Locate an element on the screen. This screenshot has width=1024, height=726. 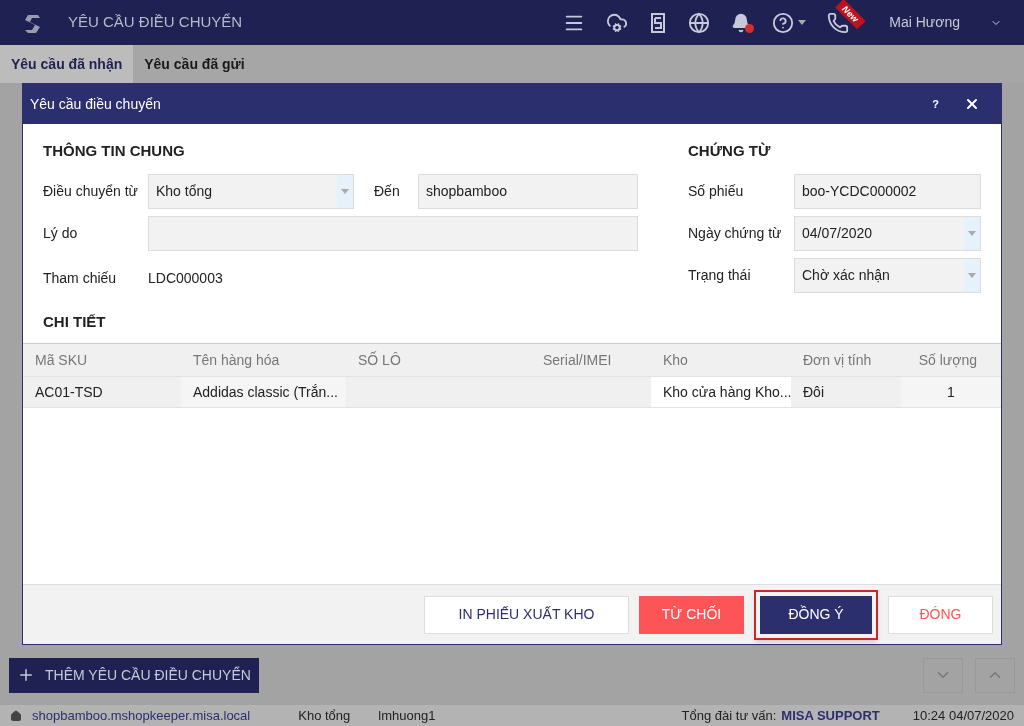
table-cell-text: Đôi is located at coordinates (813, 392).